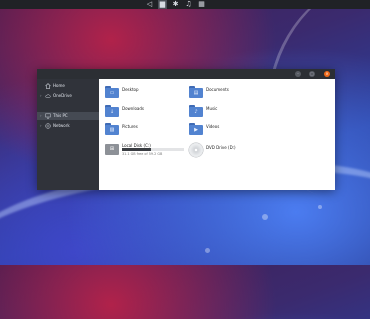 Image resolution: width=370 pixels, height=319 pixels. What do you see at coordinates (48, 126) in the screenshot?
I see `network-icon` at bounding box center [48, 126].